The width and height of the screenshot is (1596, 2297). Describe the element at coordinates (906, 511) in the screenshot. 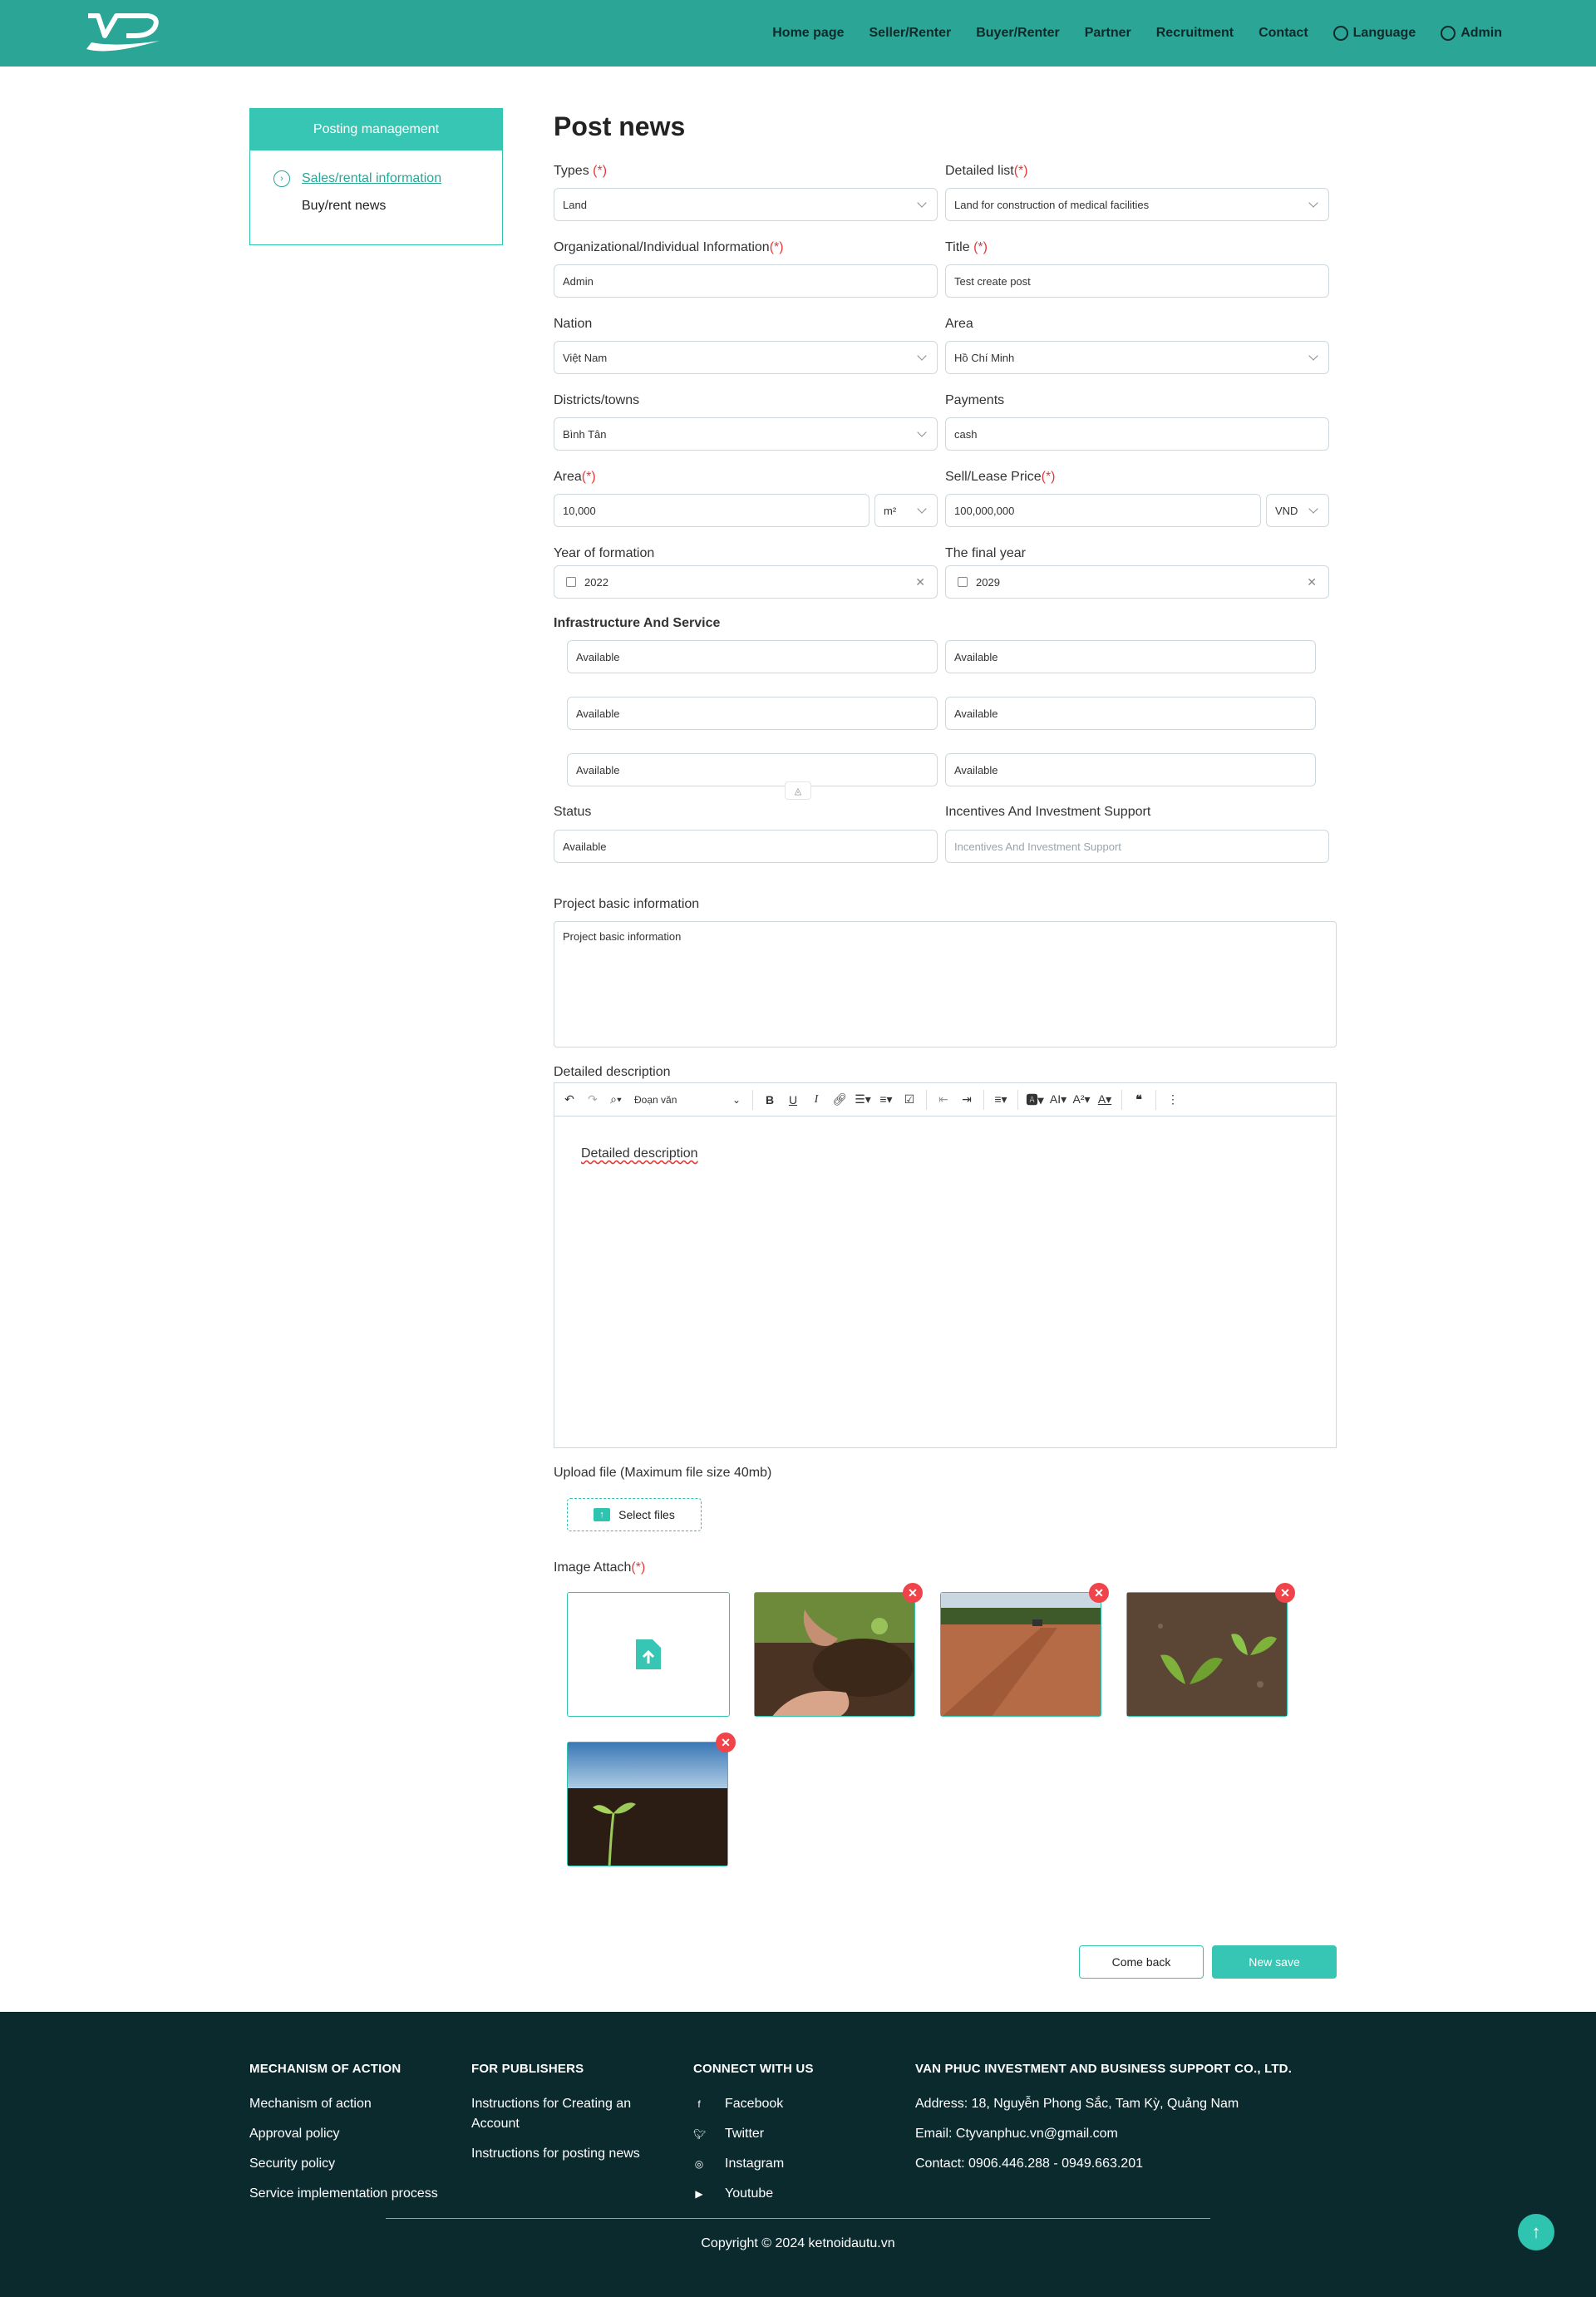

I see `area-unit-select: m²` at that location.